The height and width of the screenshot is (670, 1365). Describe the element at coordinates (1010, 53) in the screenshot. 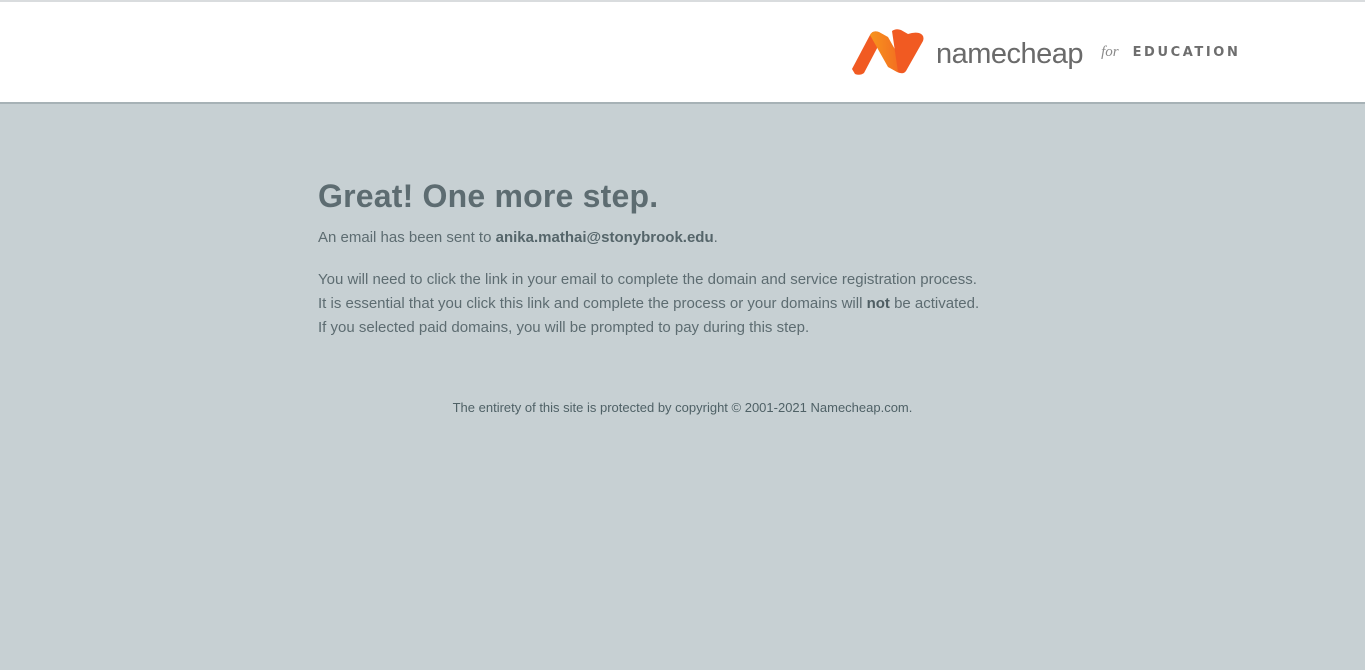

I see `brand-name: namecheap` at that location.